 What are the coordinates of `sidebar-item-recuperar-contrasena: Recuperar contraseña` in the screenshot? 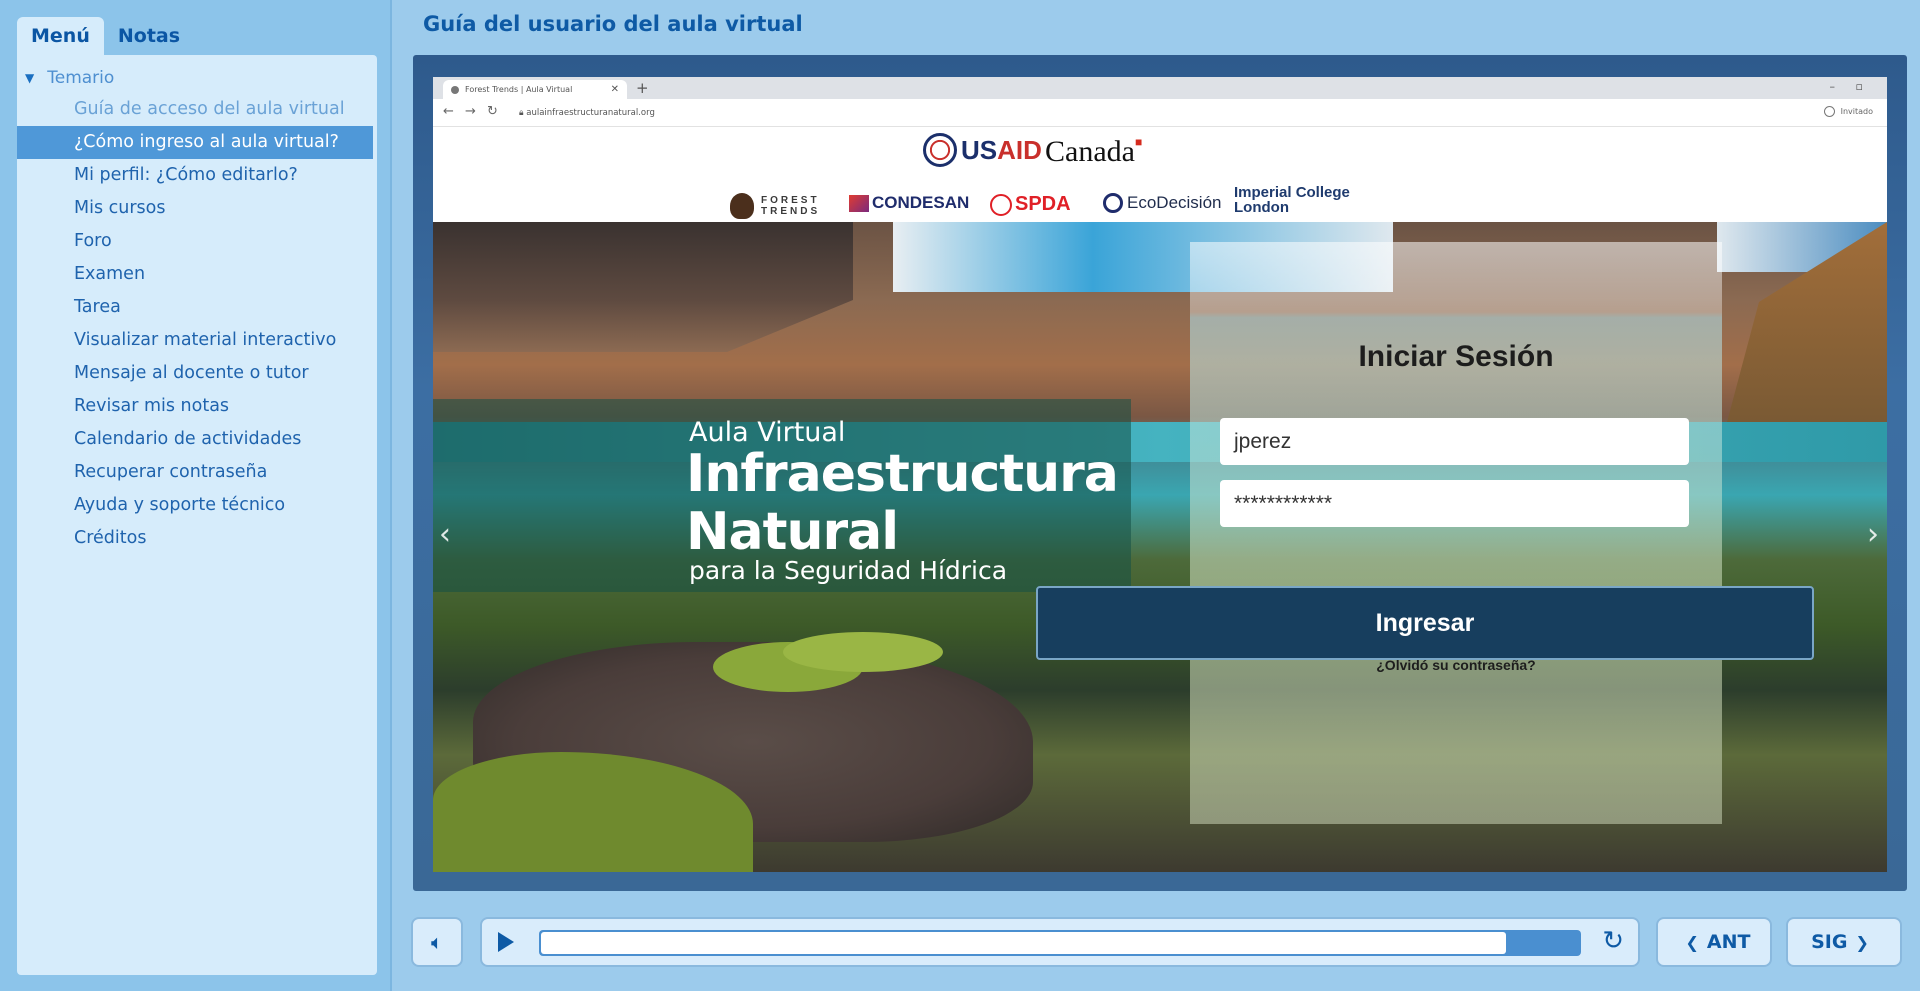 It's located at (197, 472).